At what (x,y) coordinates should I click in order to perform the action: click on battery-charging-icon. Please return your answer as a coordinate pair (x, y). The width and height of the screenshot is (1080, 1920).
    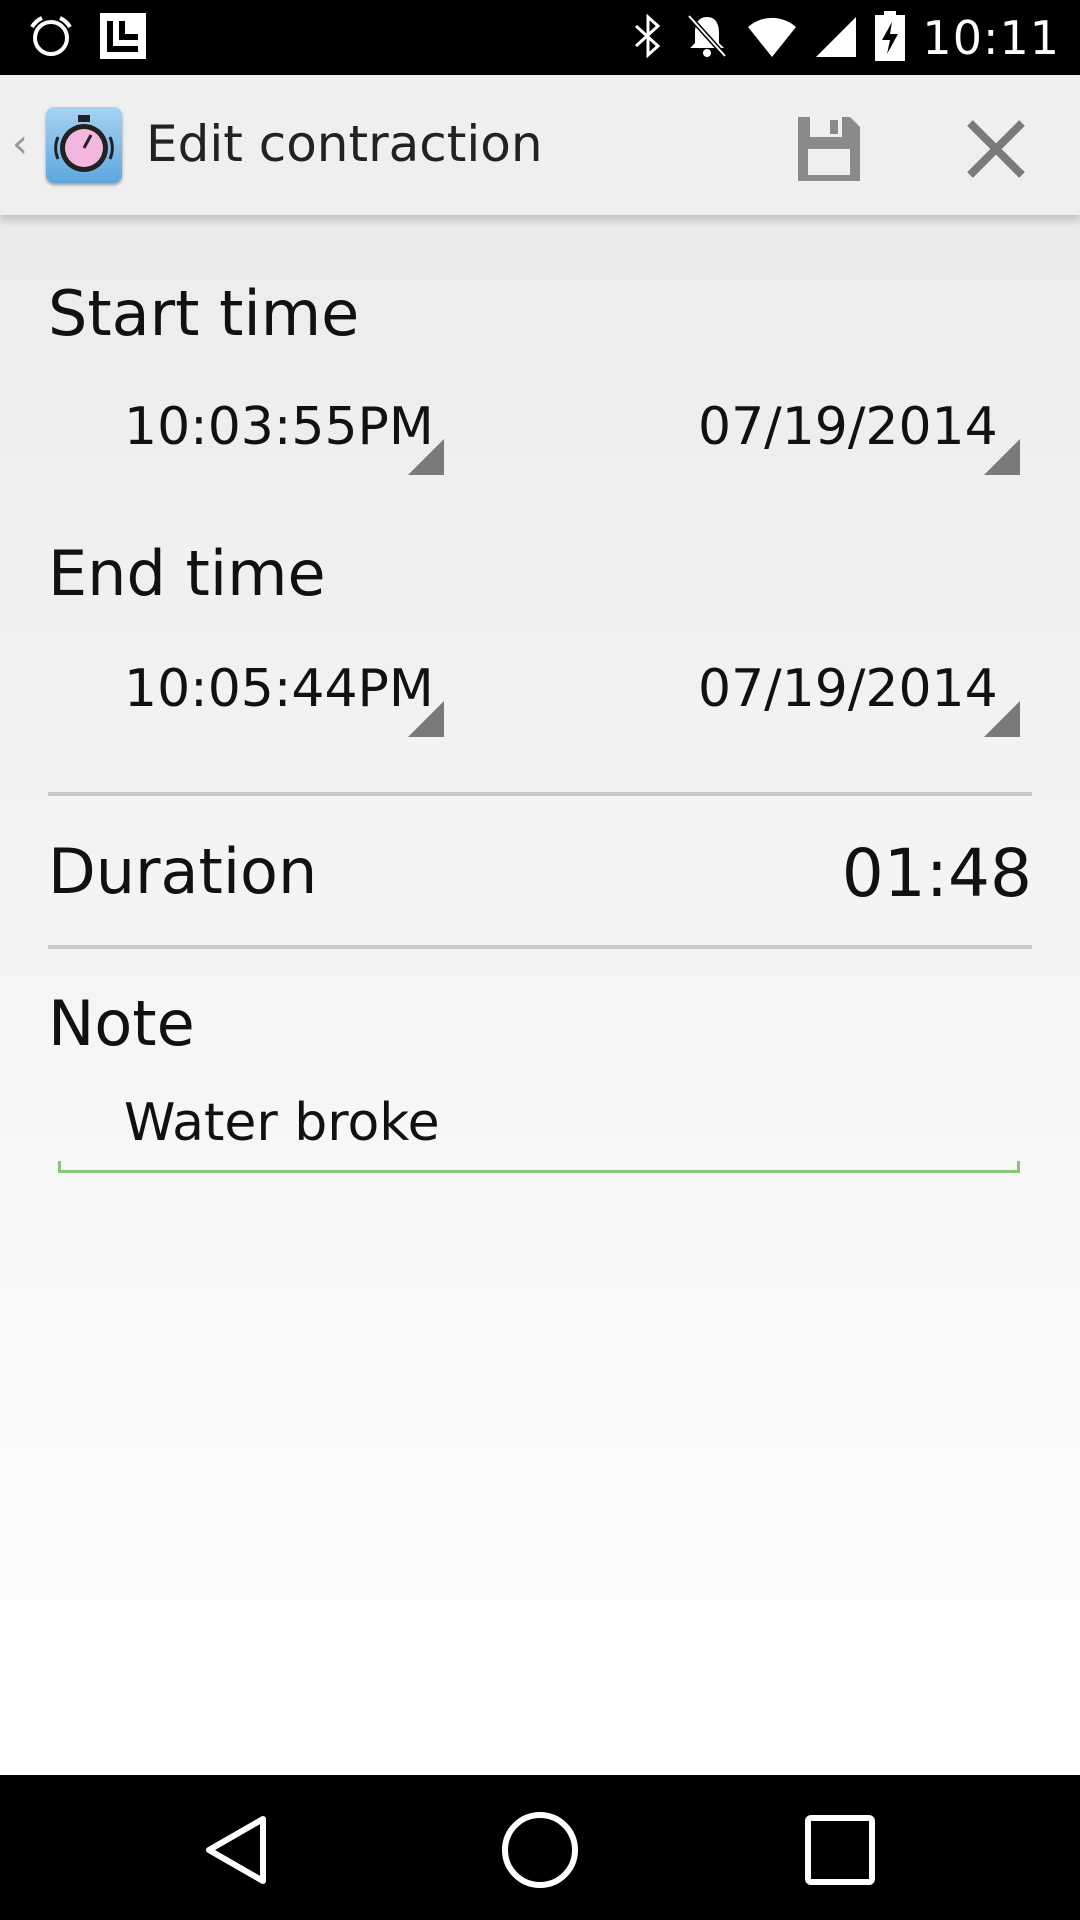
    Looking at the image, I should click on (890, 38).